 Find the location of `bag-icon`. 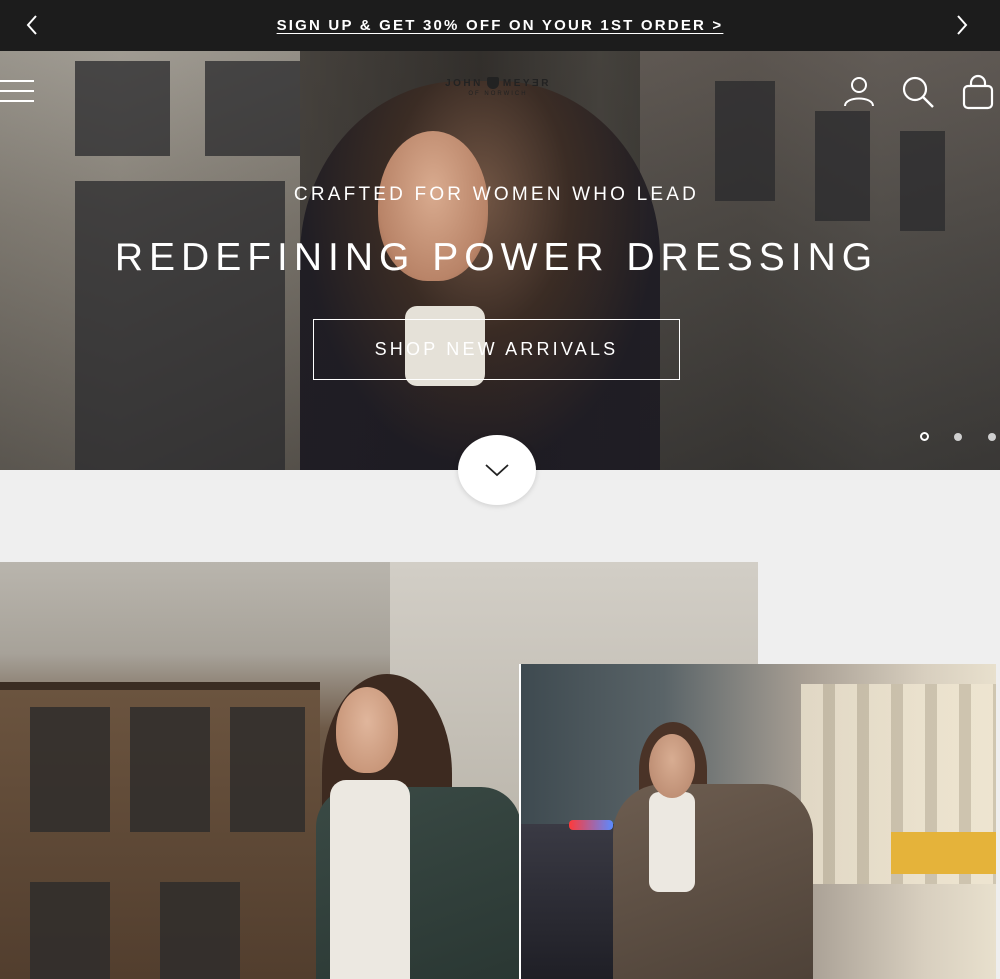

bag-icon is located at coordinates (978, 92).